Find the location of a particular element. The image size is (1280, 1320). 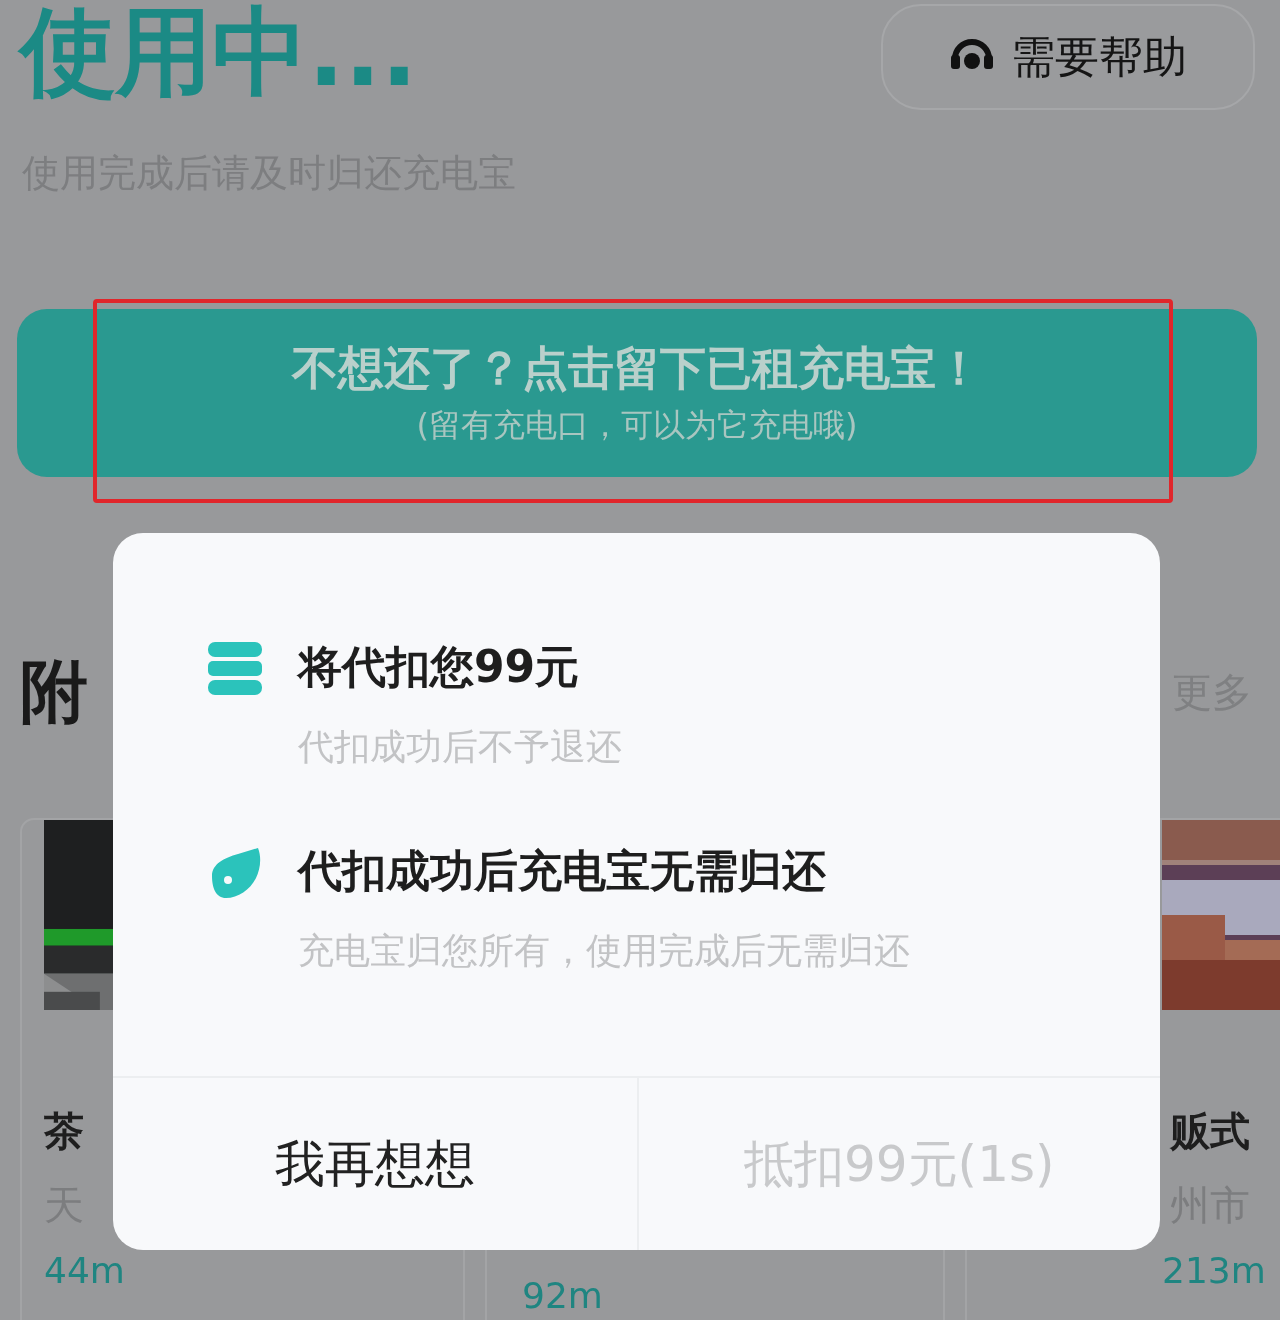

keep-power-bank-button: 不想还了？点击留下已租充电宝！ (留有充电口，可以为它充电哦) is located at coordinates (637, 393).